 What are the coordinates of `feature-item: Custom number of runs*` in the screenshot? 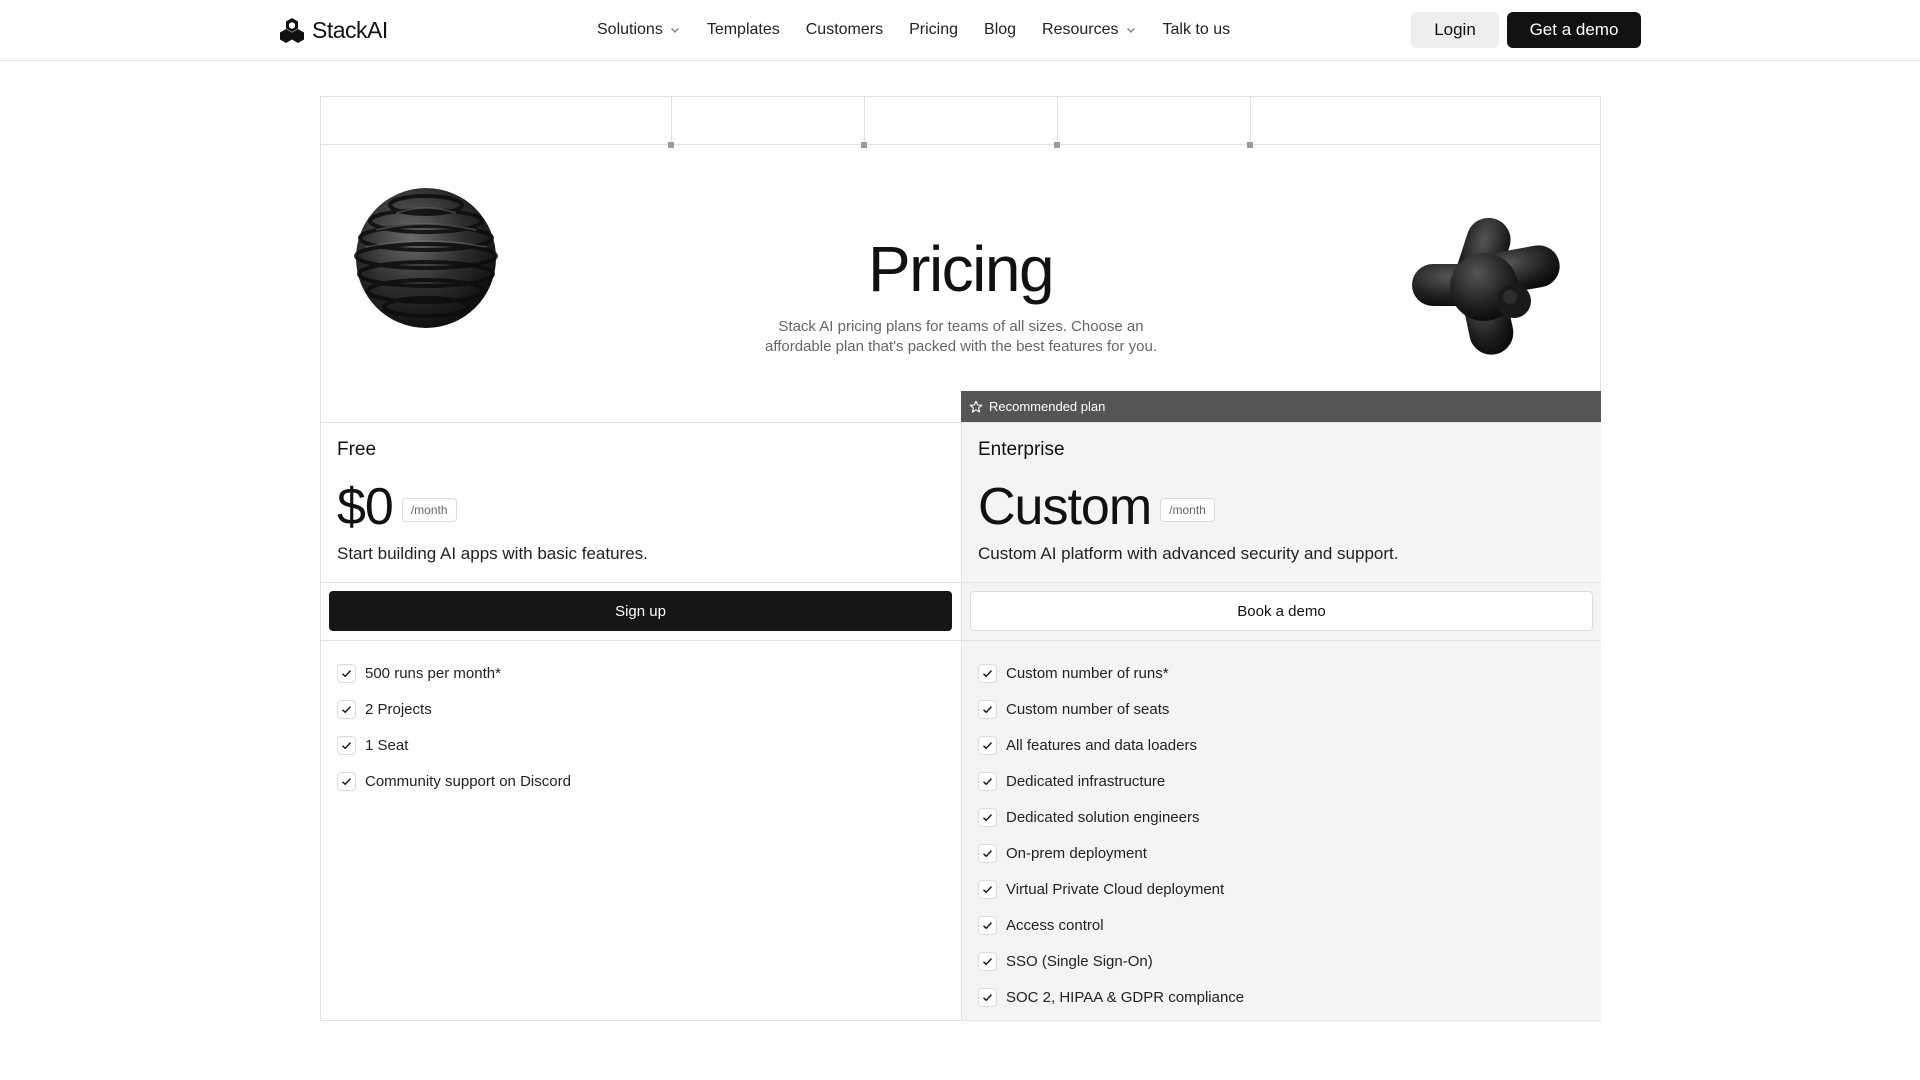 It's located at (1111, 673).